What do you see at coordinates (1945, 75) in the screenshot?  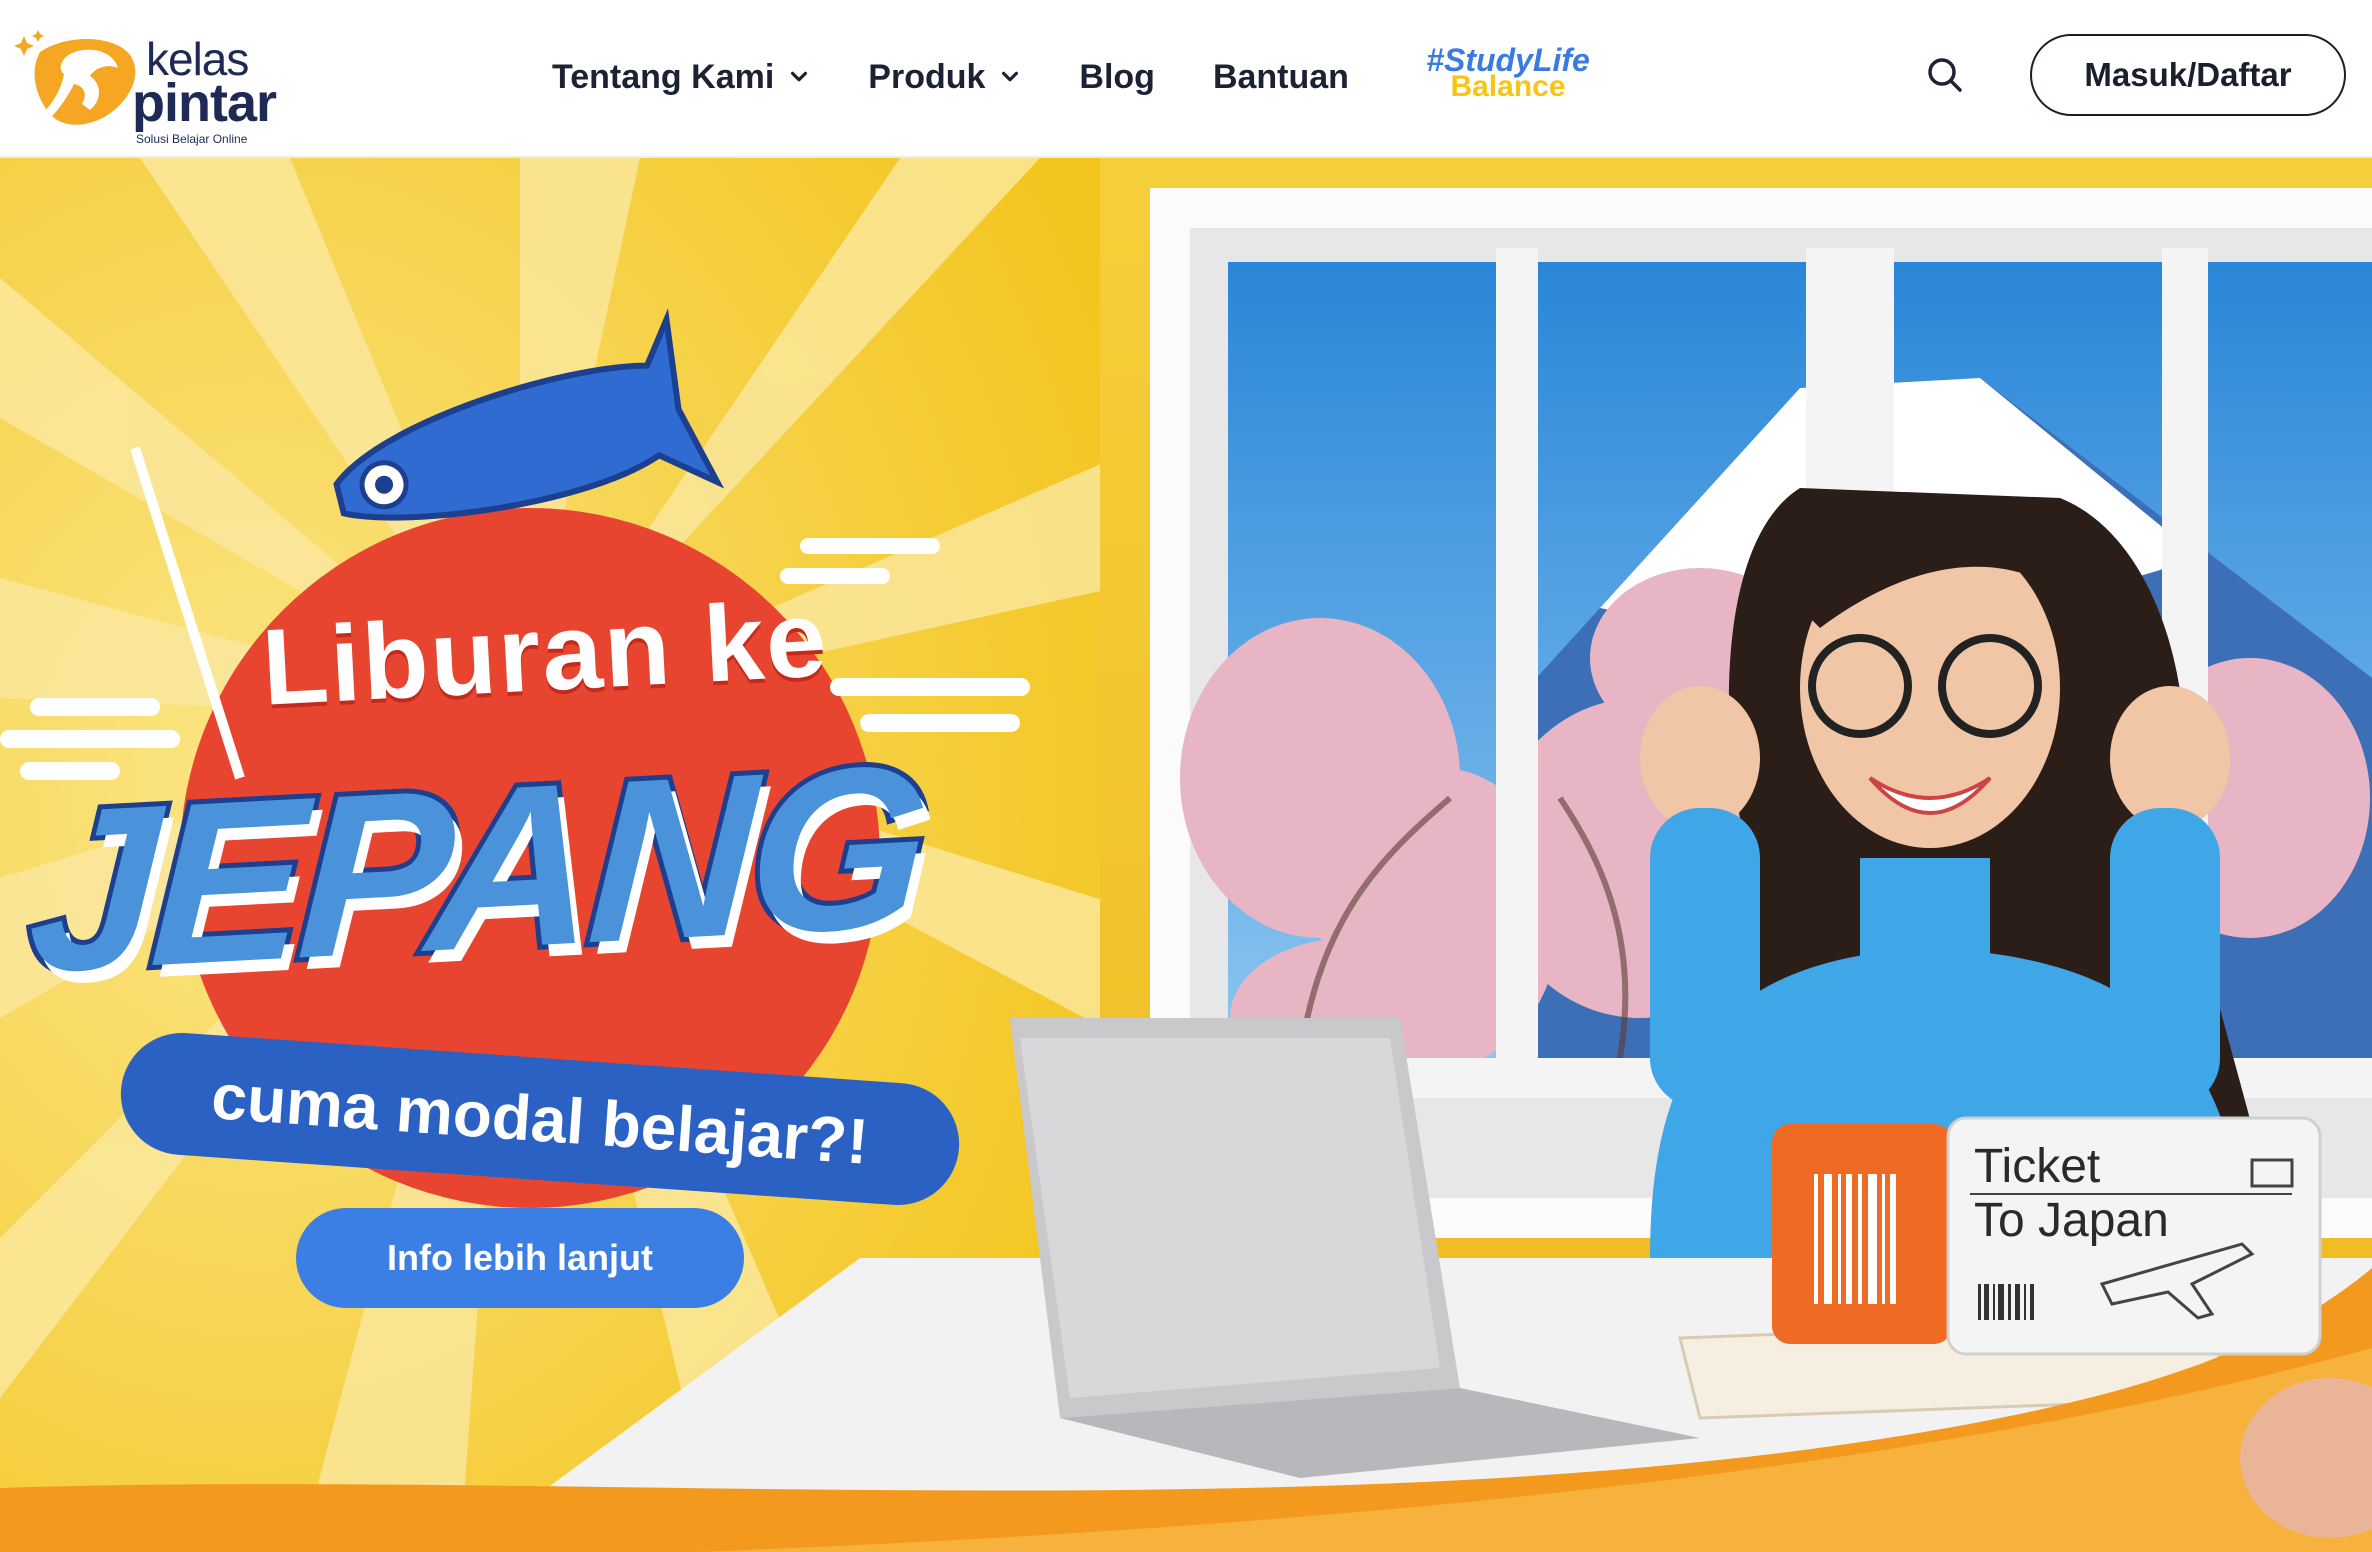 I see `search-icon` at bounding box center [1945, 75].